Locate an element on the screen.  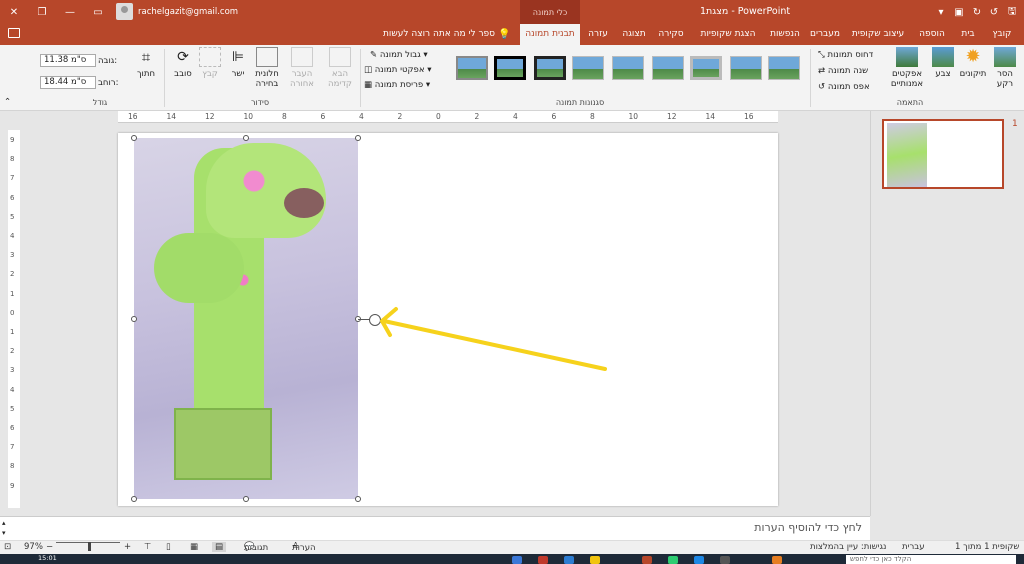
tab-design: עיצוב שקופית is located at coordinates (878, 34).